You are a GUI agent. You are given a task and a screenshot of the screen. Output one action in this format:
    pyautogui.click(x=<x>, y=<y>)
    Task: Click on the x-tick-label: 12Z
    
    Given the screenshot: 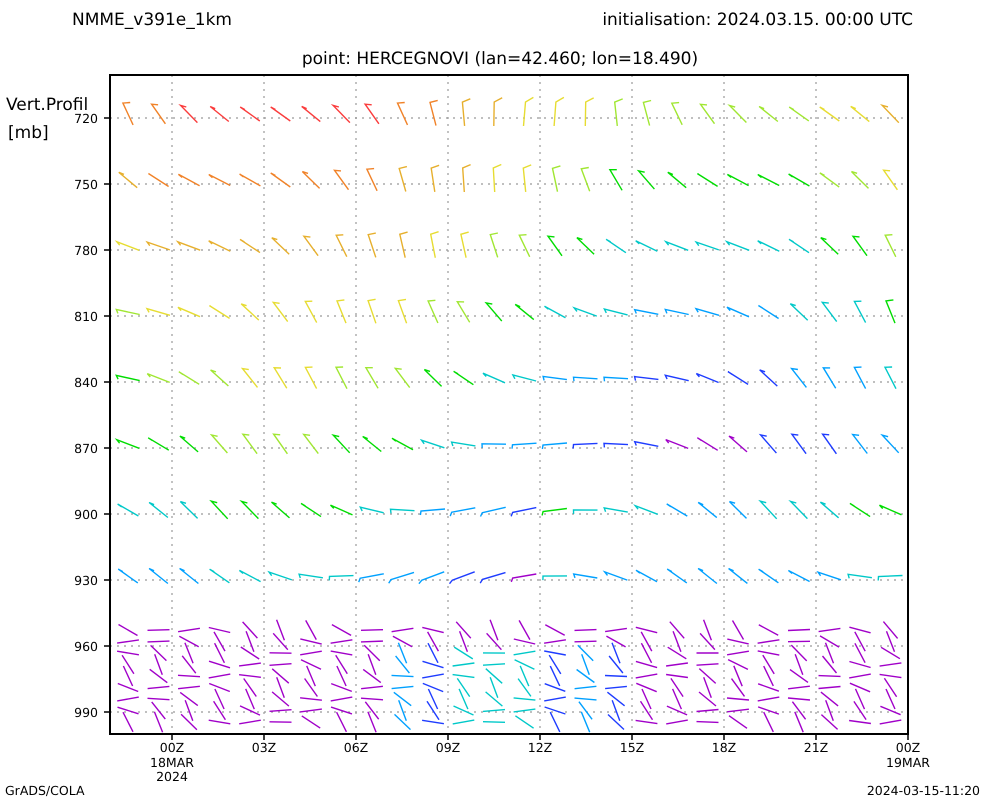 What is the action you would take?
    pyautogui.click(x=540, y=747)
    